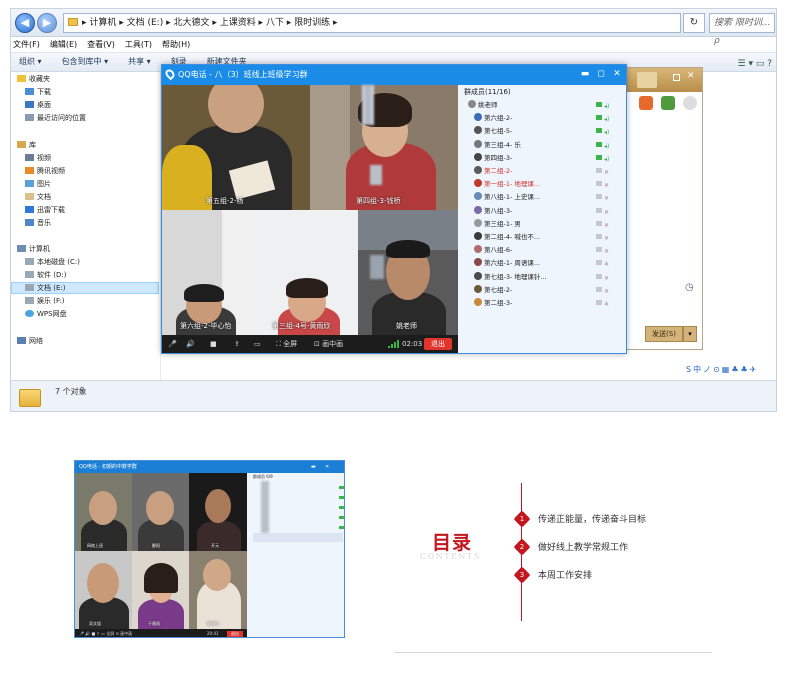 The image size is (787, 685). What do you see at coordinates (554, 290) in the screenshot?
I see `member-row: 第七组-2- ✕` at bounding box center [554, 290].